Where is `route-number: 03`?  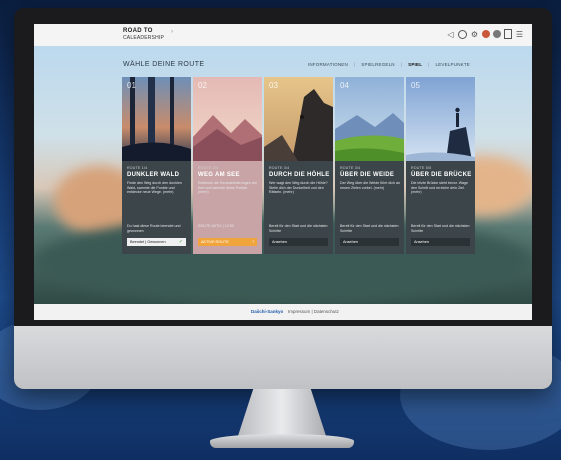 route-number: 03 is located at coordinates (273, 85).